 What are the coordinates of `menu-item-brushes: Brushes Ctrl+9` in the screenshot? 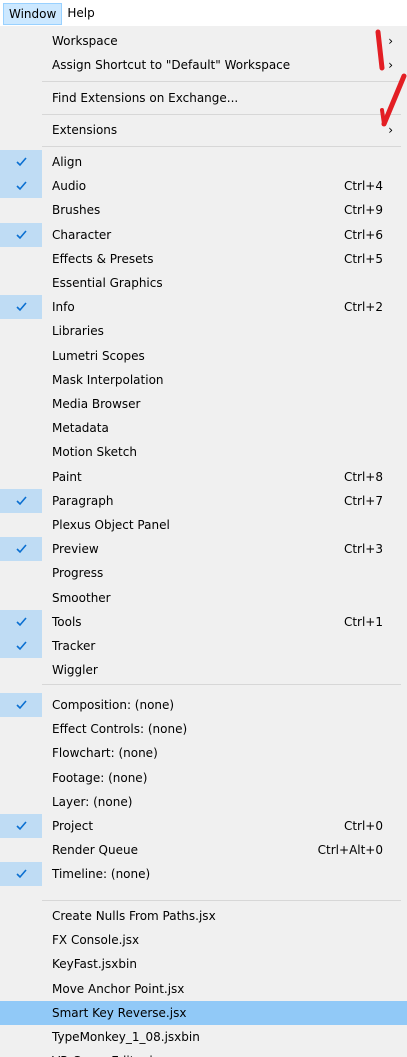 It's located at (203, 210).